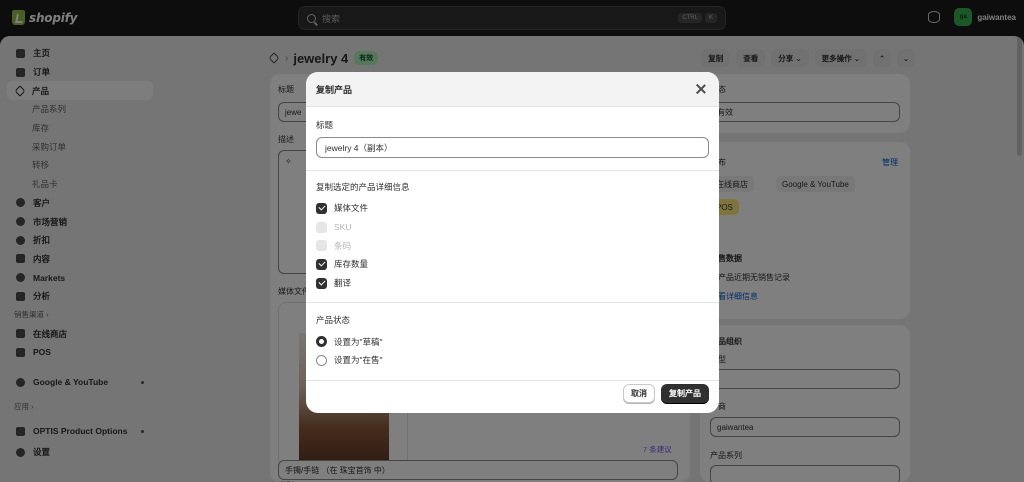  Describe the element at coordinates (321, 342) in the screenshot. I see `radio-selected-icon` at that location.